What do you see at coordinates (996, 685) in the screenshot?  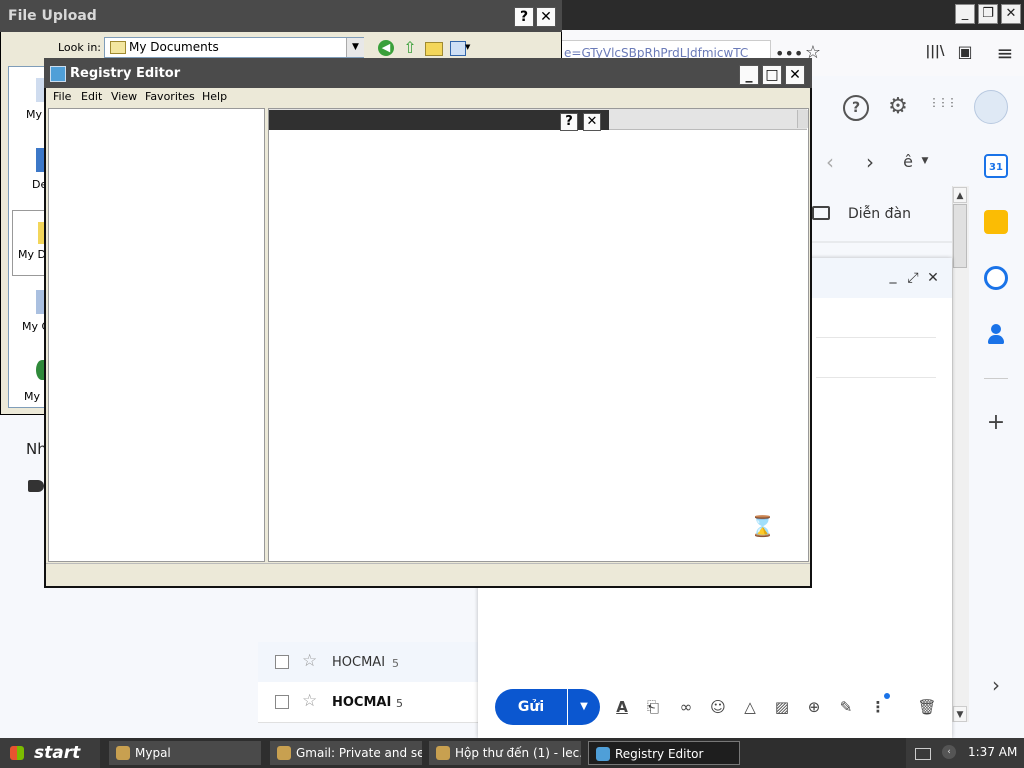 I see `expand-side-panel-icon: ›` at bounding box center [996, 685].